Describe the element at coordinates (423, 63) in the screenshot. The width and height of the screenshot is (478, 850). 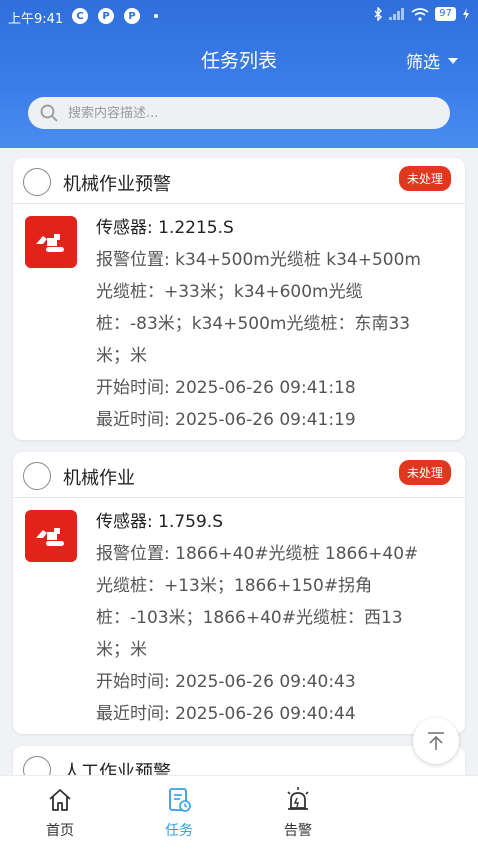
I see `filter-label: 筛选` at that location.